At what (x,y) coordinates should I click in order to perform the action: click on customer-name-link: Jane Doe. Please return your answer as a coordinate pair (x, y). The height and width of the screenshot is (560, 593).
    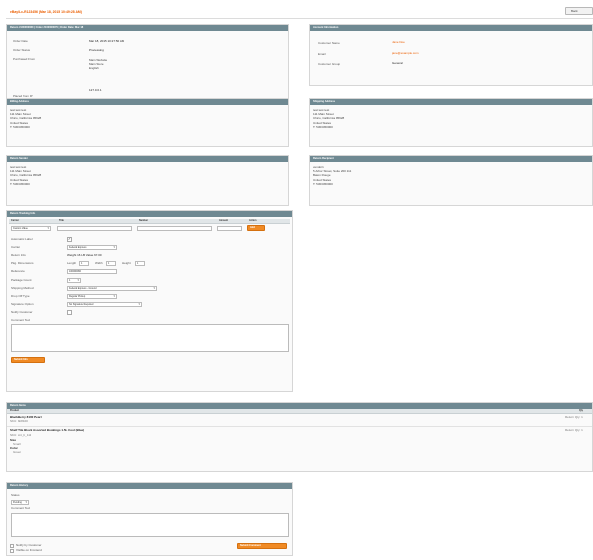
    Looking at the image, I should click on (398, 42).